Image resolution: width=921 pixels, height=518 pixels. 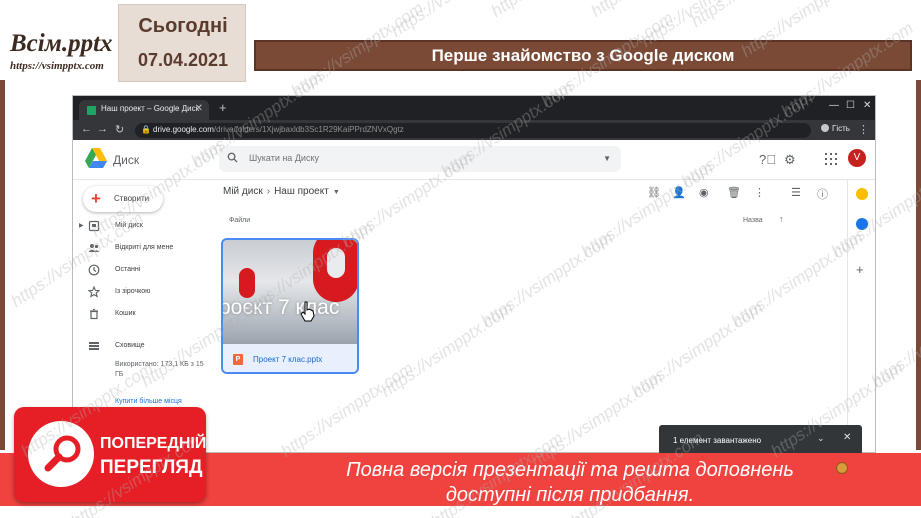 I want to click on location-pin-hole, so click(x=336, y=263).